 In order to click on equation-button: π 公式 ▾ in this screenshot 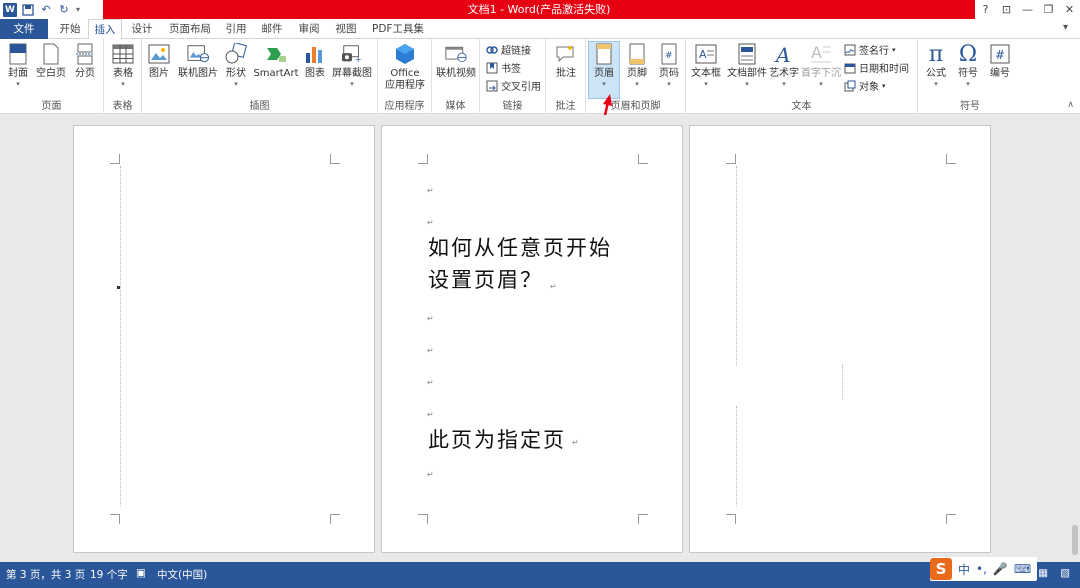, I will do `click(936, 65)`.